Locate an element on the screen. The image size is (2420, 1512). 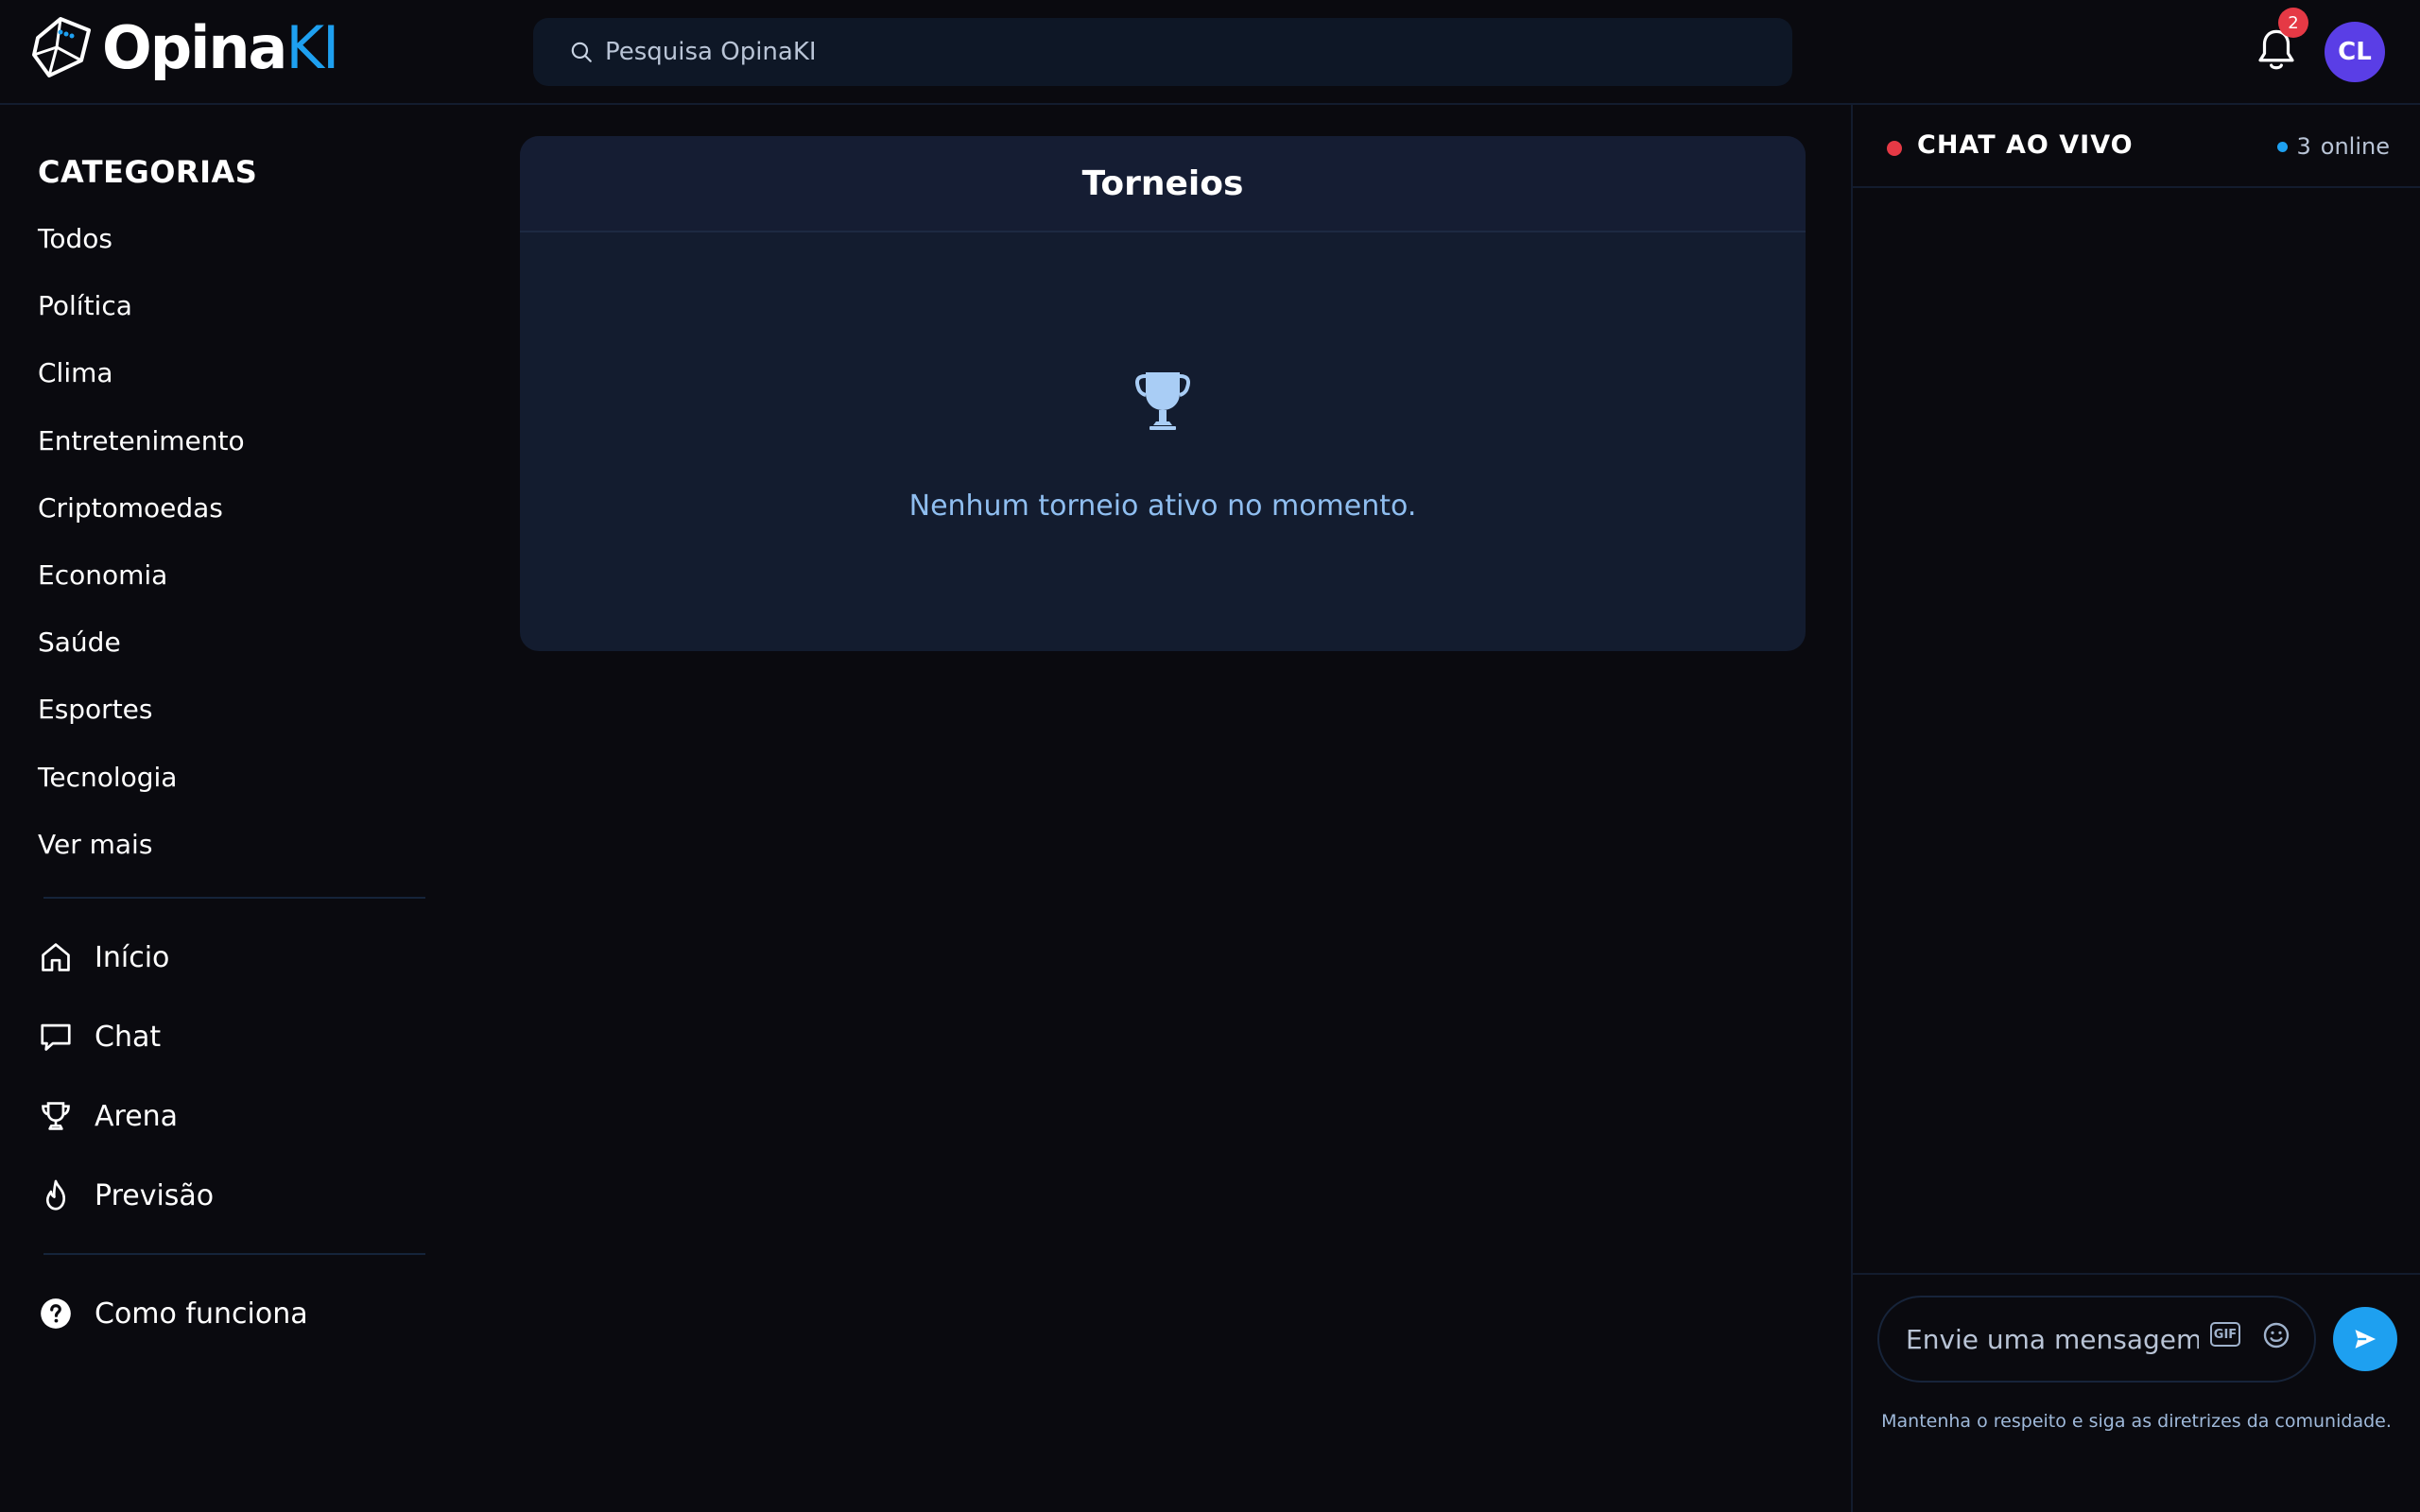
message-box: GIF is located at coordinates (2096, 1339).